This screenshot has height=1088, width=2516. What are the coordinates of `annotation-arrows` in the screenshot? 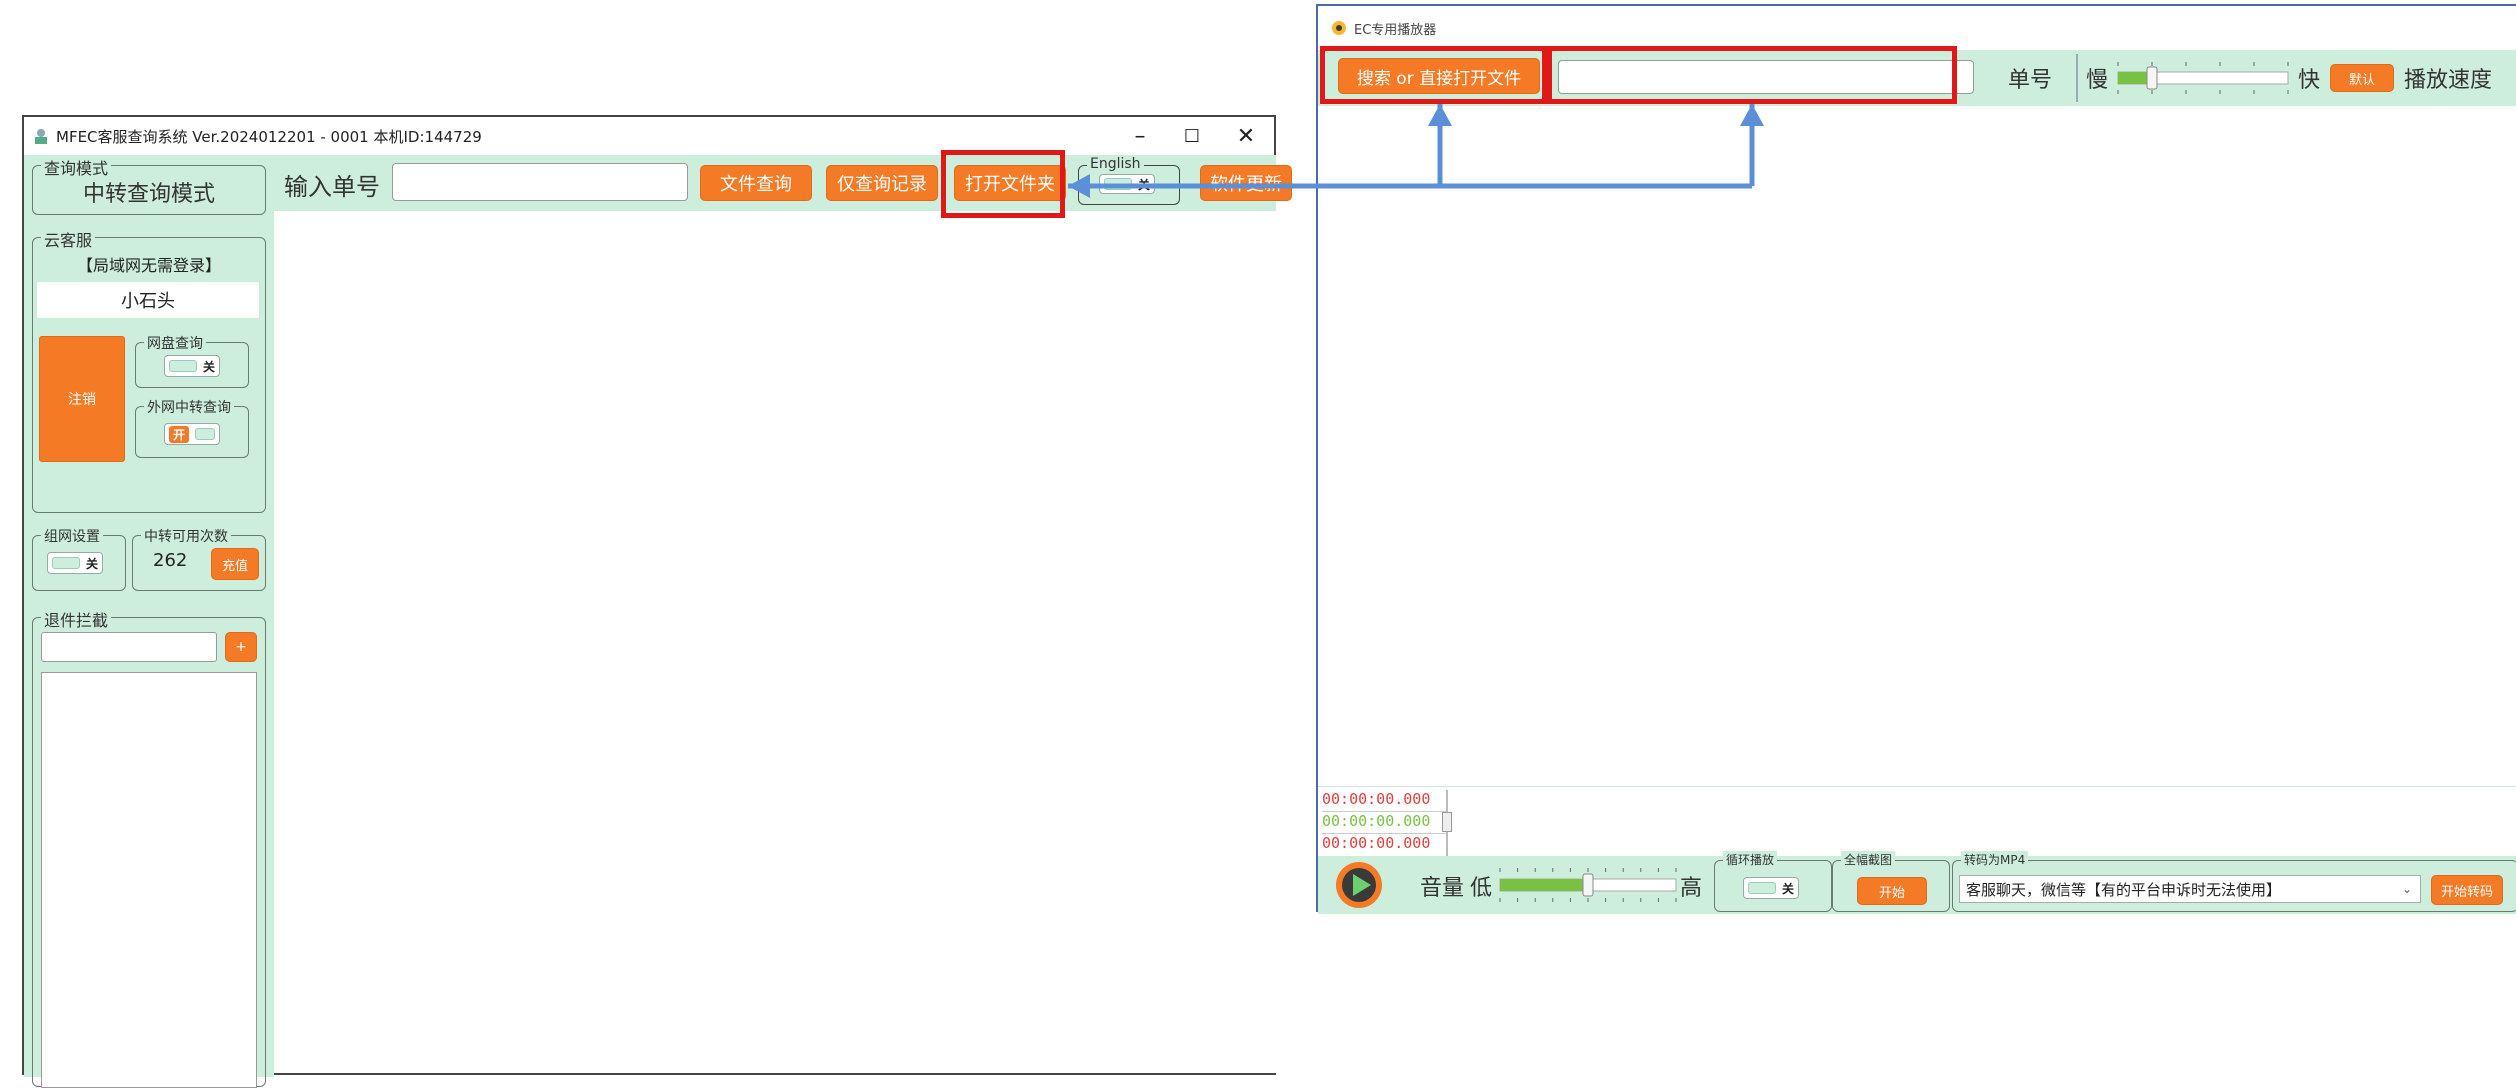 It's located at (1416, 151).